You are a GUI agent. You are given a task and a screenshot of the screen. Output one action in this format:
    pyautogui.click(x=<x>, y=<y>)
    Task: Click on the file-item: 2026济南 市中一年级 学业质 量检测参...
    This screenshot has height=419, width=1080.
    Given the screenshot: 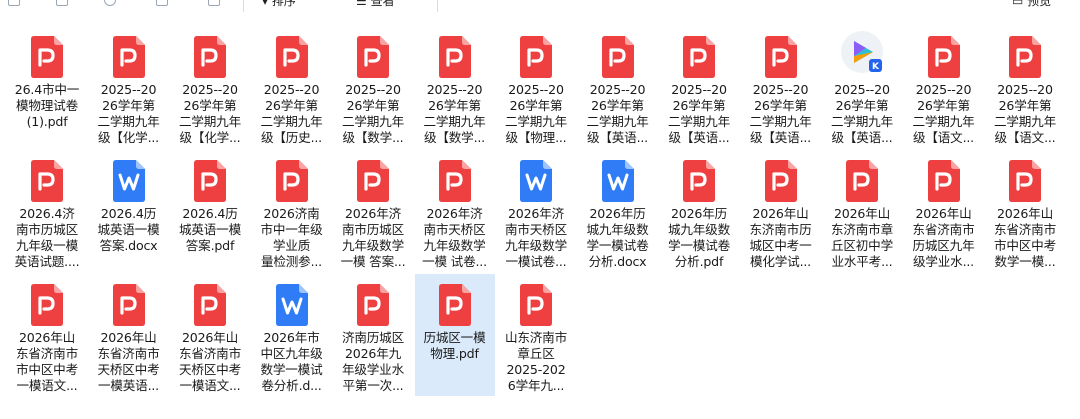 What is the action you would take?
    pyautogui.click(x=292, y=211)
    